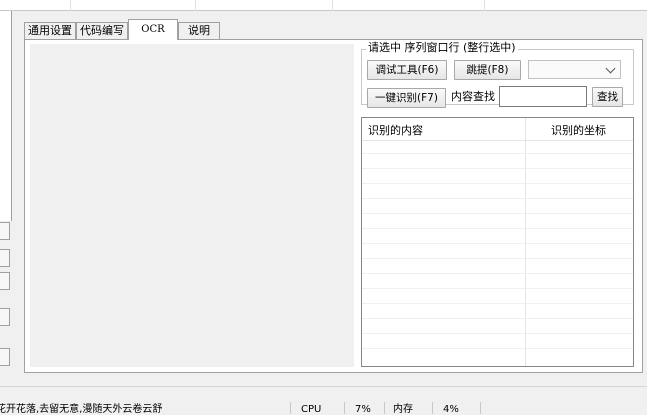 The image size is (647, 415). What do you see at coordinates (543, 96) in the screenshot?
I see `search-input` at bounding box center [543, 96].